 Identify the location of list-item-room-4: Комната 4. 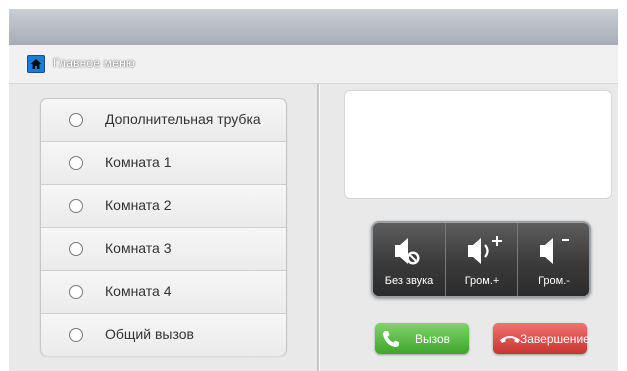
(163, 292).